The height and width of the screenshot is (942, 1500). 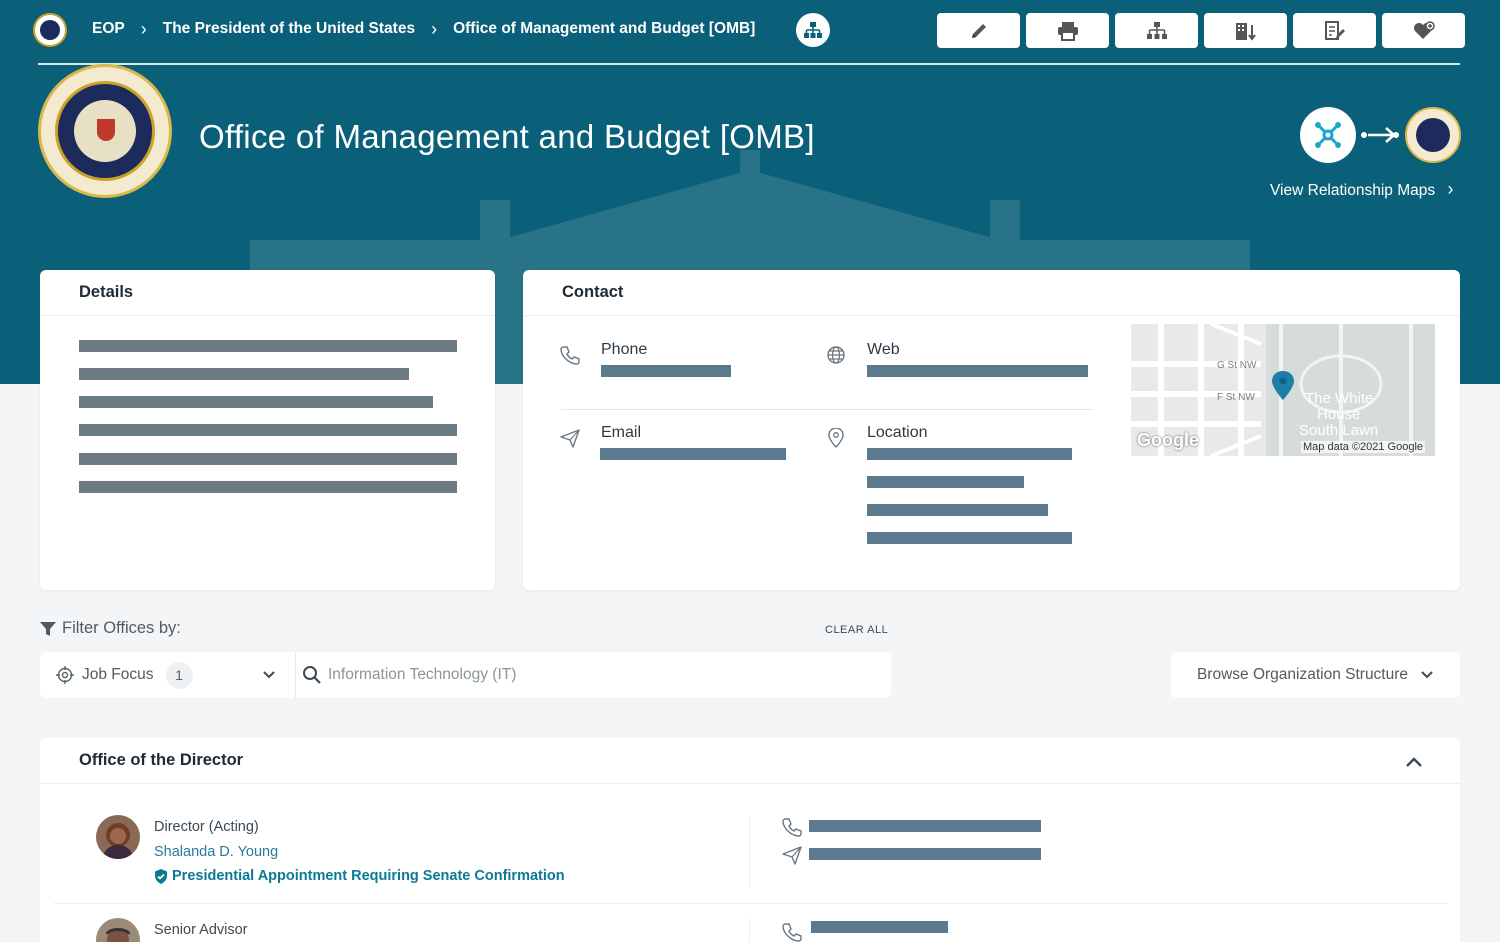 I want to click on map-street-label: F St NW, so click(x=1236, y=397).